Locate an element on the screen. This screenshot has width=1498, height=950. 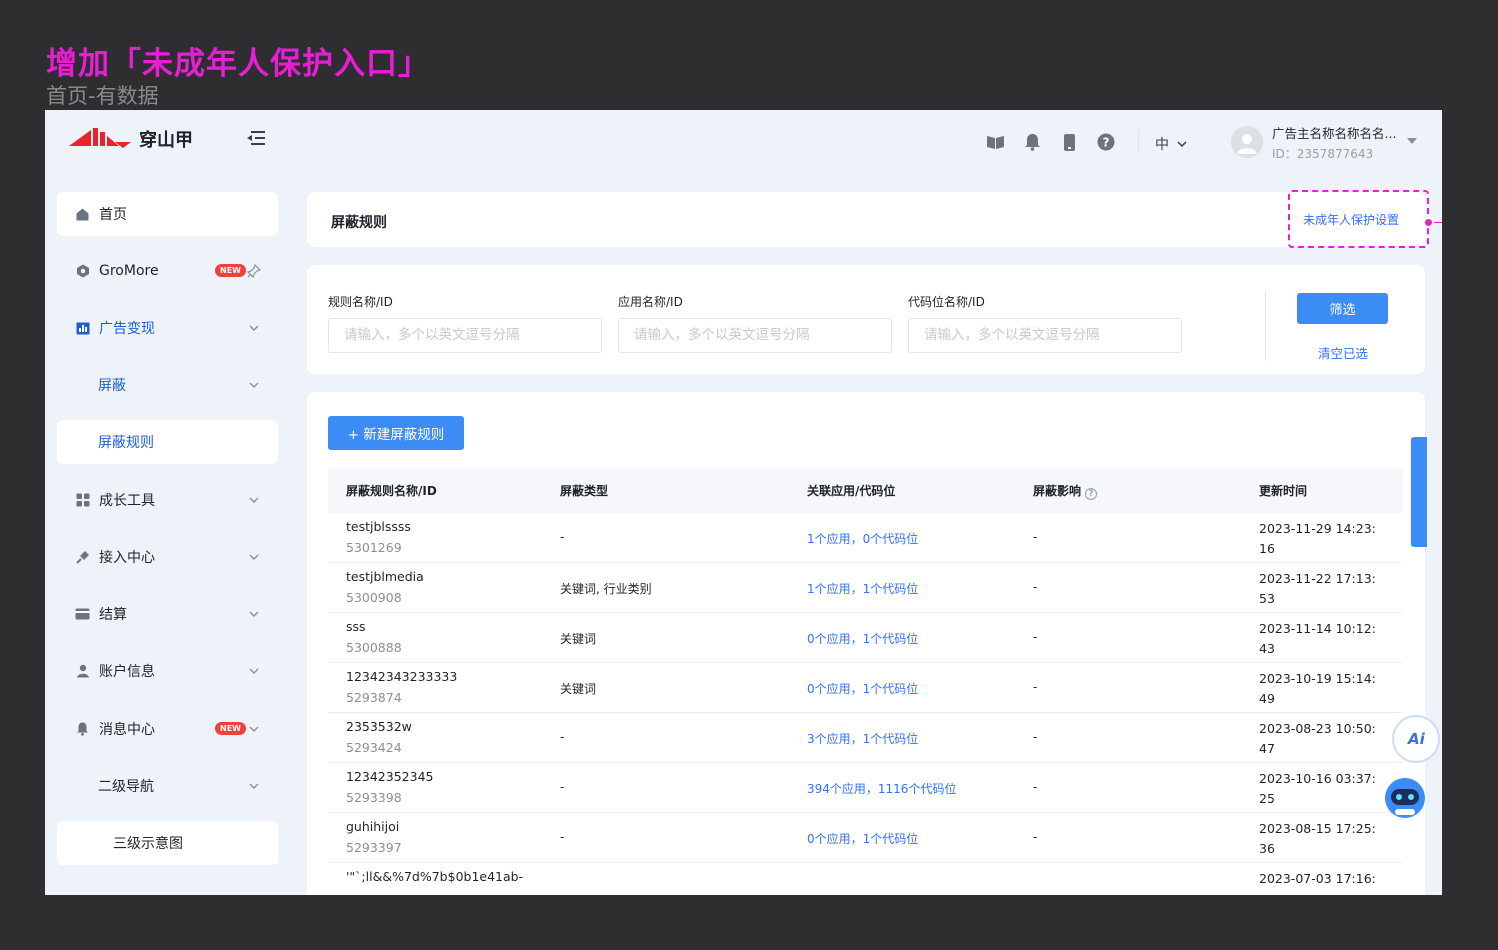
home-icon is located at coordinates (82, 214).